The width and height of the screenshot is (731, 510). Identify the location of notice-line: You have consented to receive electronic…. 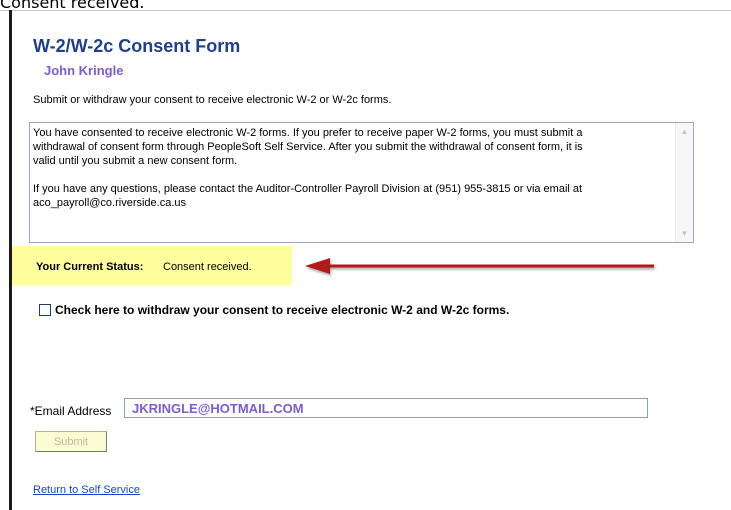
(308, 133).